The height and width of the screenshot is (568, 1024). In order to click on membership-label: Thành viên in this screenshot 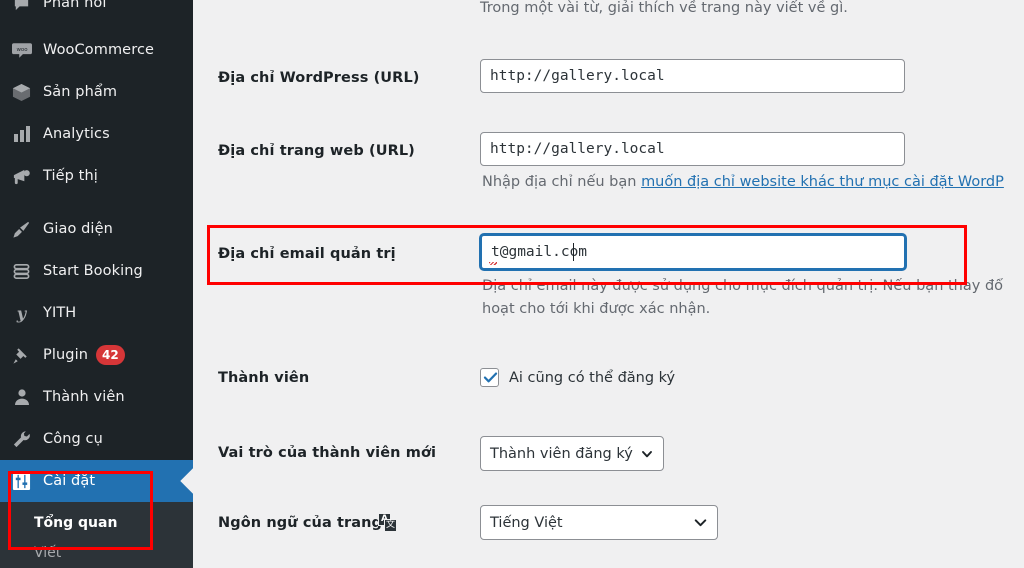, I will do `click(264, 378)`.